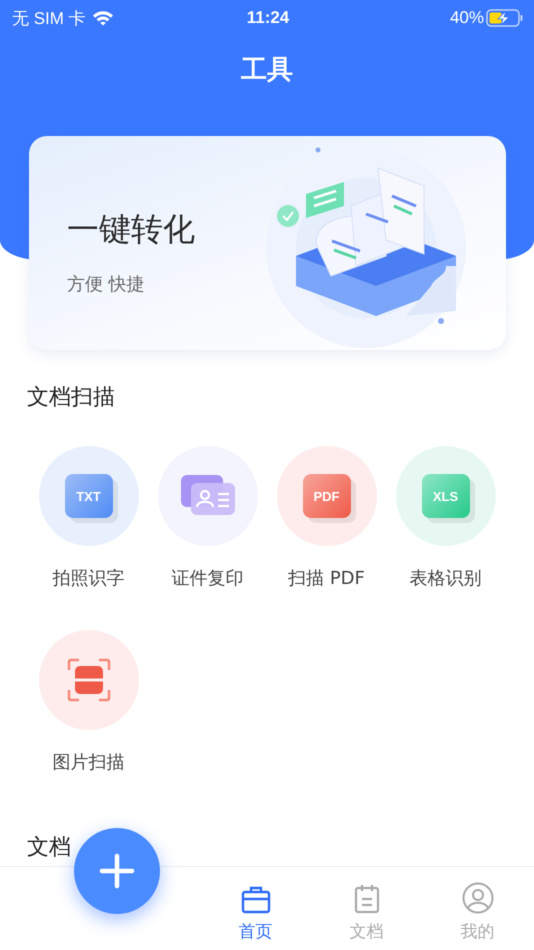 This screenshot has width=534, height=950. What do you see at coordinates (207, 496) in the screenshot?
I see `id-card-icon` at bounding box center [207, 496].